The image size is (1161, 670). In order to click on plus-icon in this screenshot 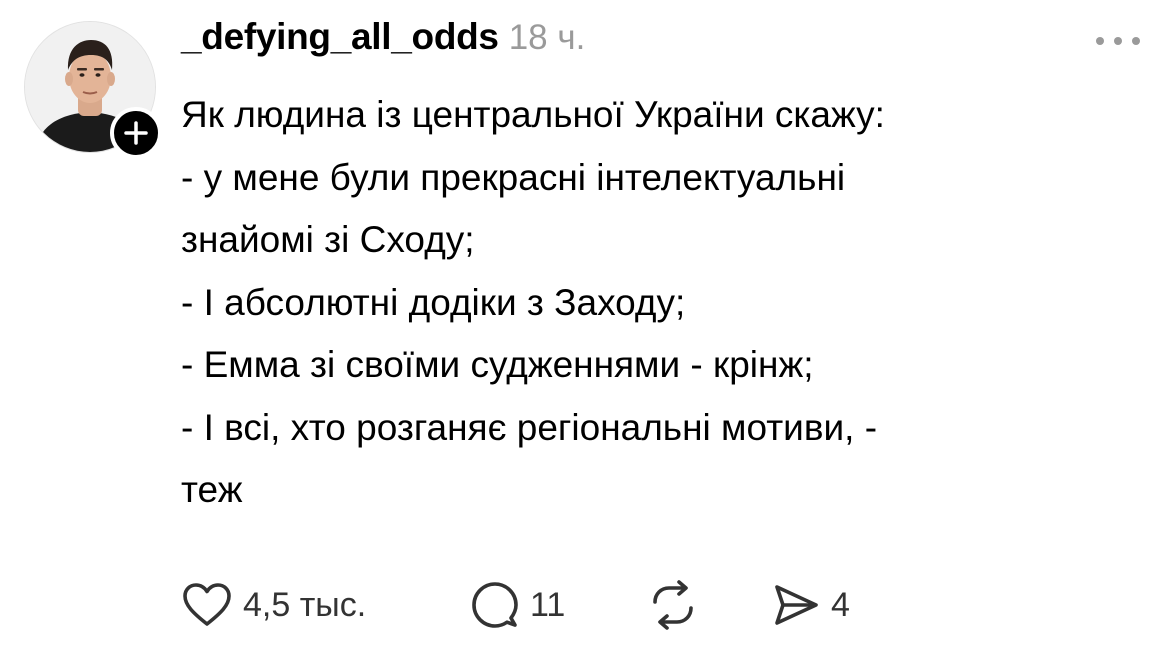, I will do `click(136, 133)`.